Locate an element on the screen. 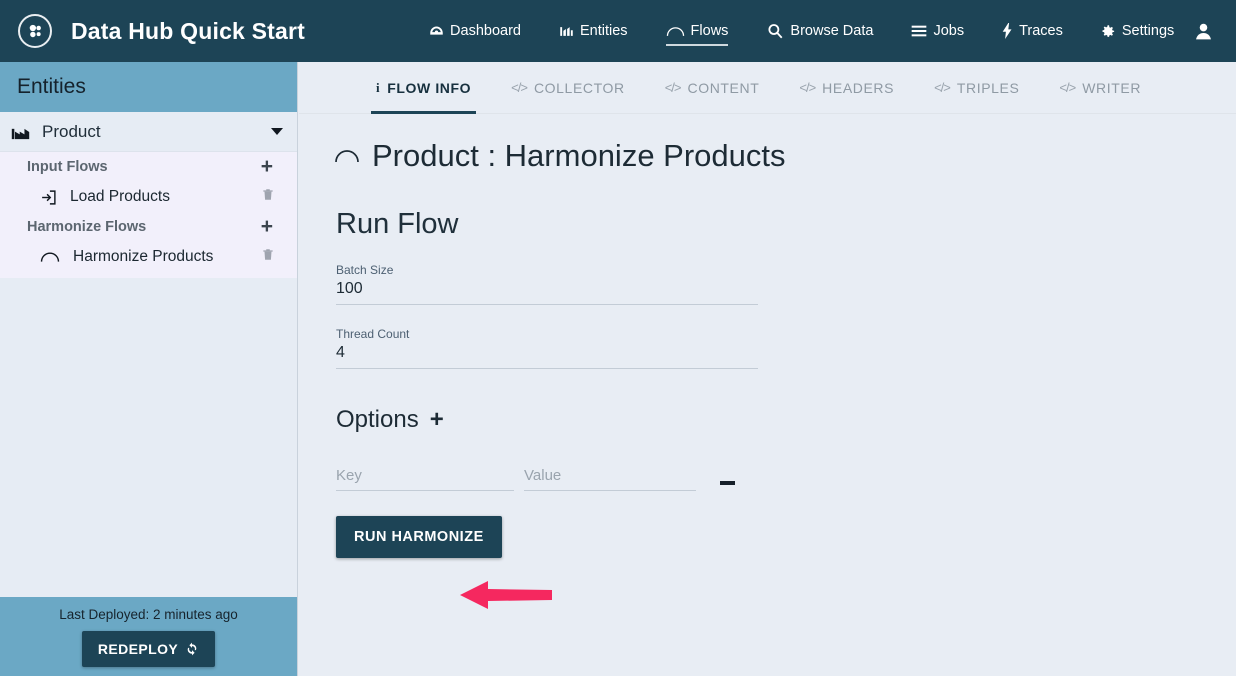 This screenshot has width=1236, height=676. flow-group-harmonize-flows: Harmonize Flows + is located at coordinates (148, 227).